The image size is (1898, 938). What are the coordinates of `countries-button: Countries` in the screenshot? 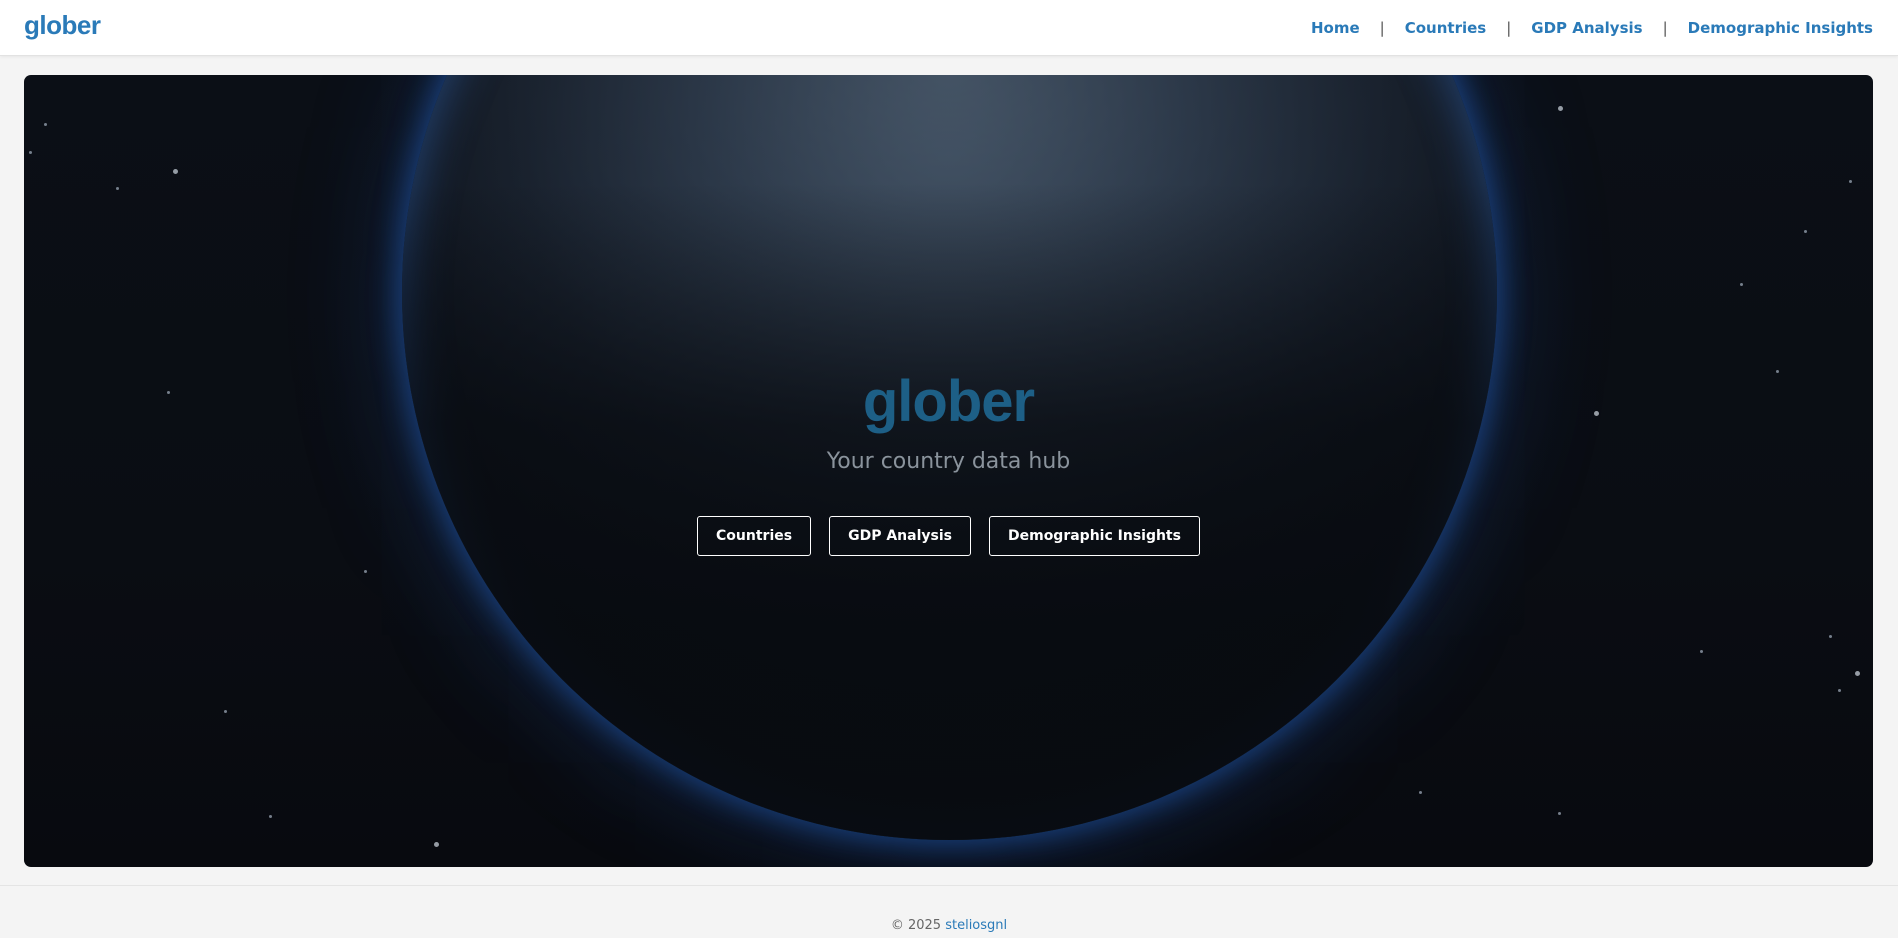 It's located at (754, 536).